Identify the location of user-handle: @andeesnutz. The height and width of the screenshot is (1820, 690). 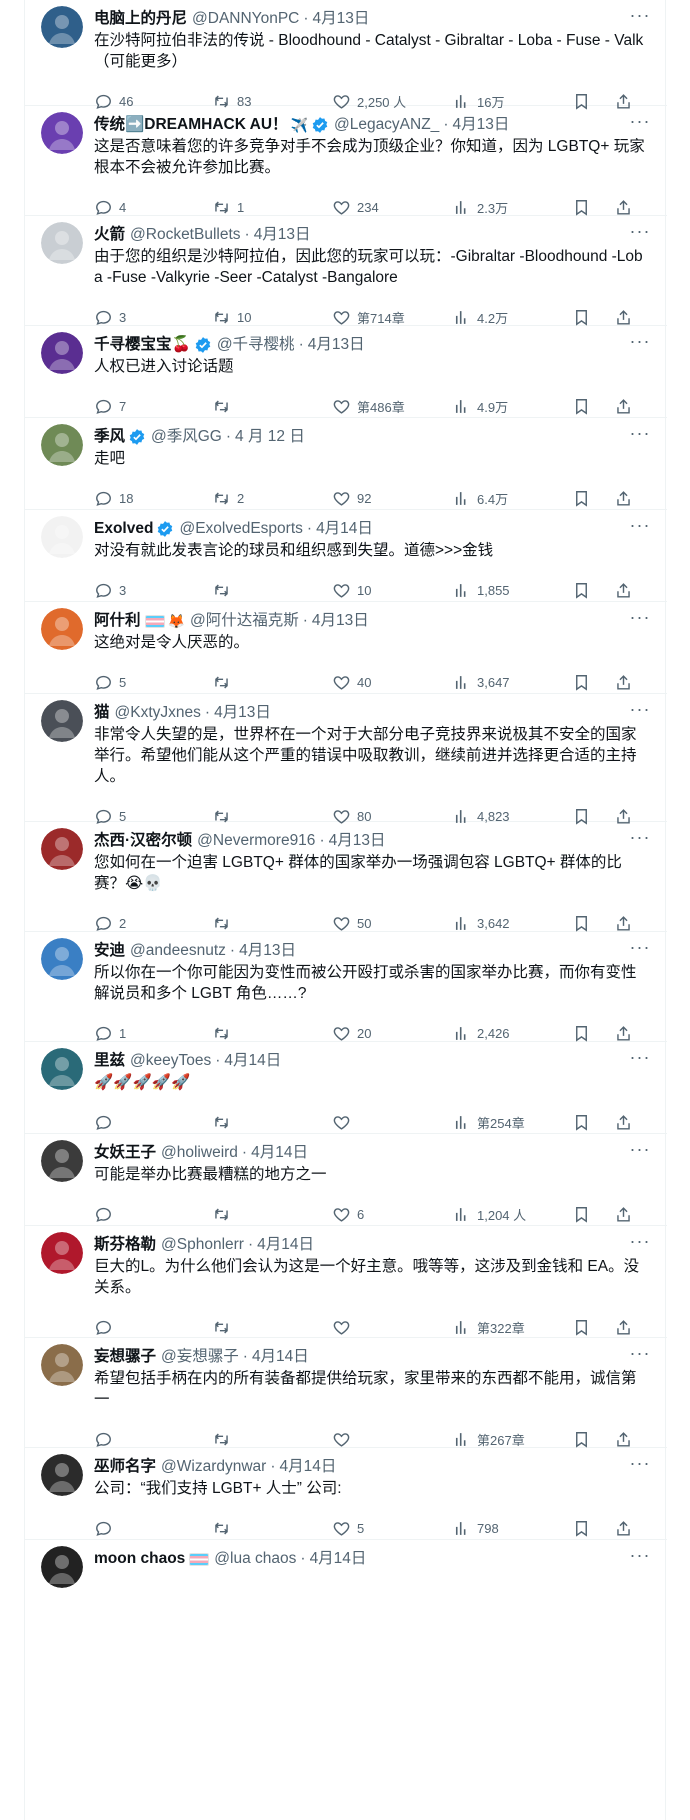
(178, 951).